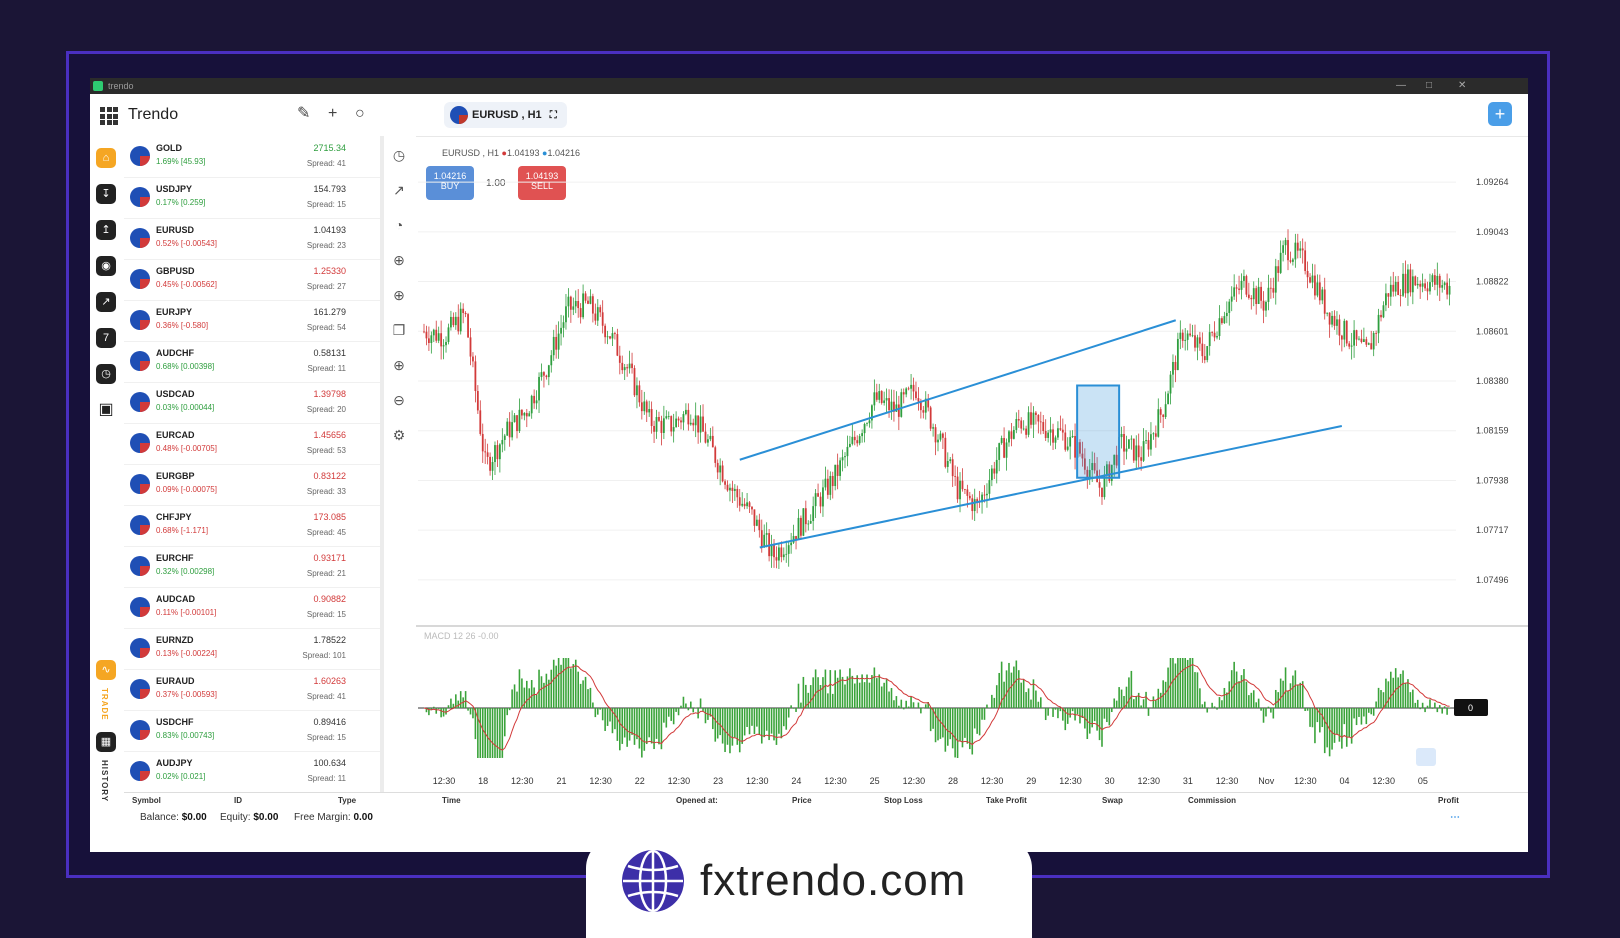  What do you see at coordinates (252, 772) in the screenshot?
I see `watchlist-row-audjpy: AUDJPY 0.02% [0.021] 100.634 Spread: 11` at bounding box center [252, 772].